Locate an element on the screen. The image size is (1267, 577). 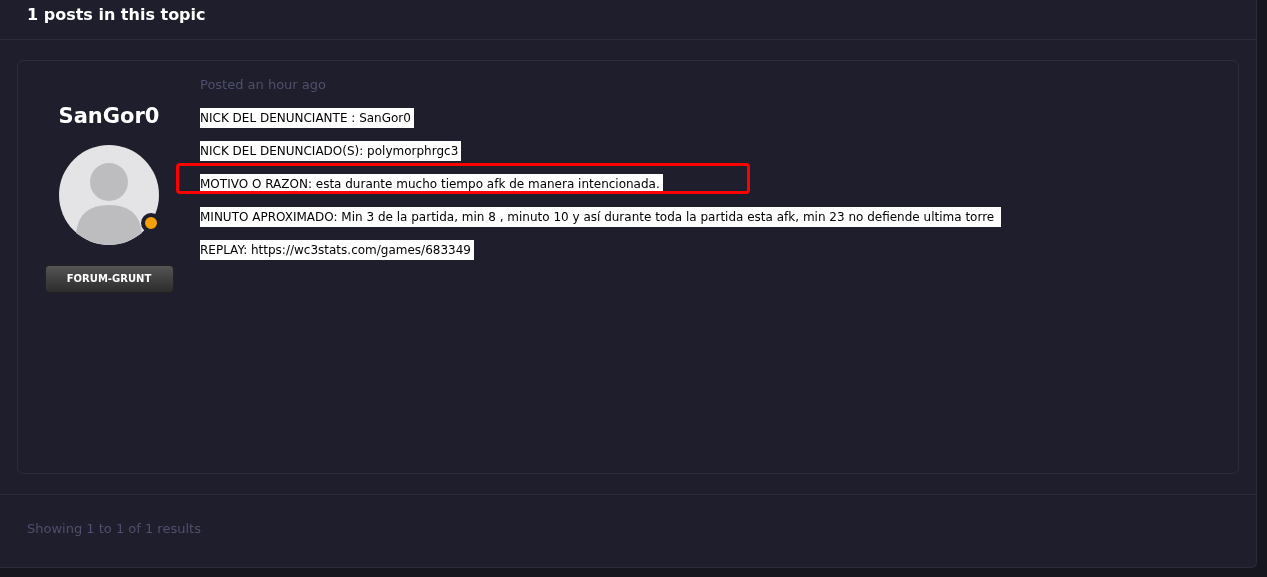
results-count: Showing 1 to 1 of 1 results is located at coordinates (114, 529).